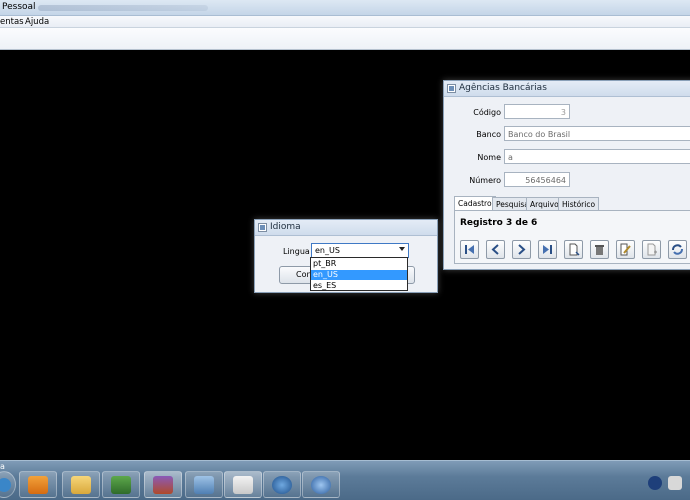 This screenshot has height=500, width=690. Describe the element at coordinates (597, 133) in the screenshot. I see `banco-field: Banco do Brasil` at that location.